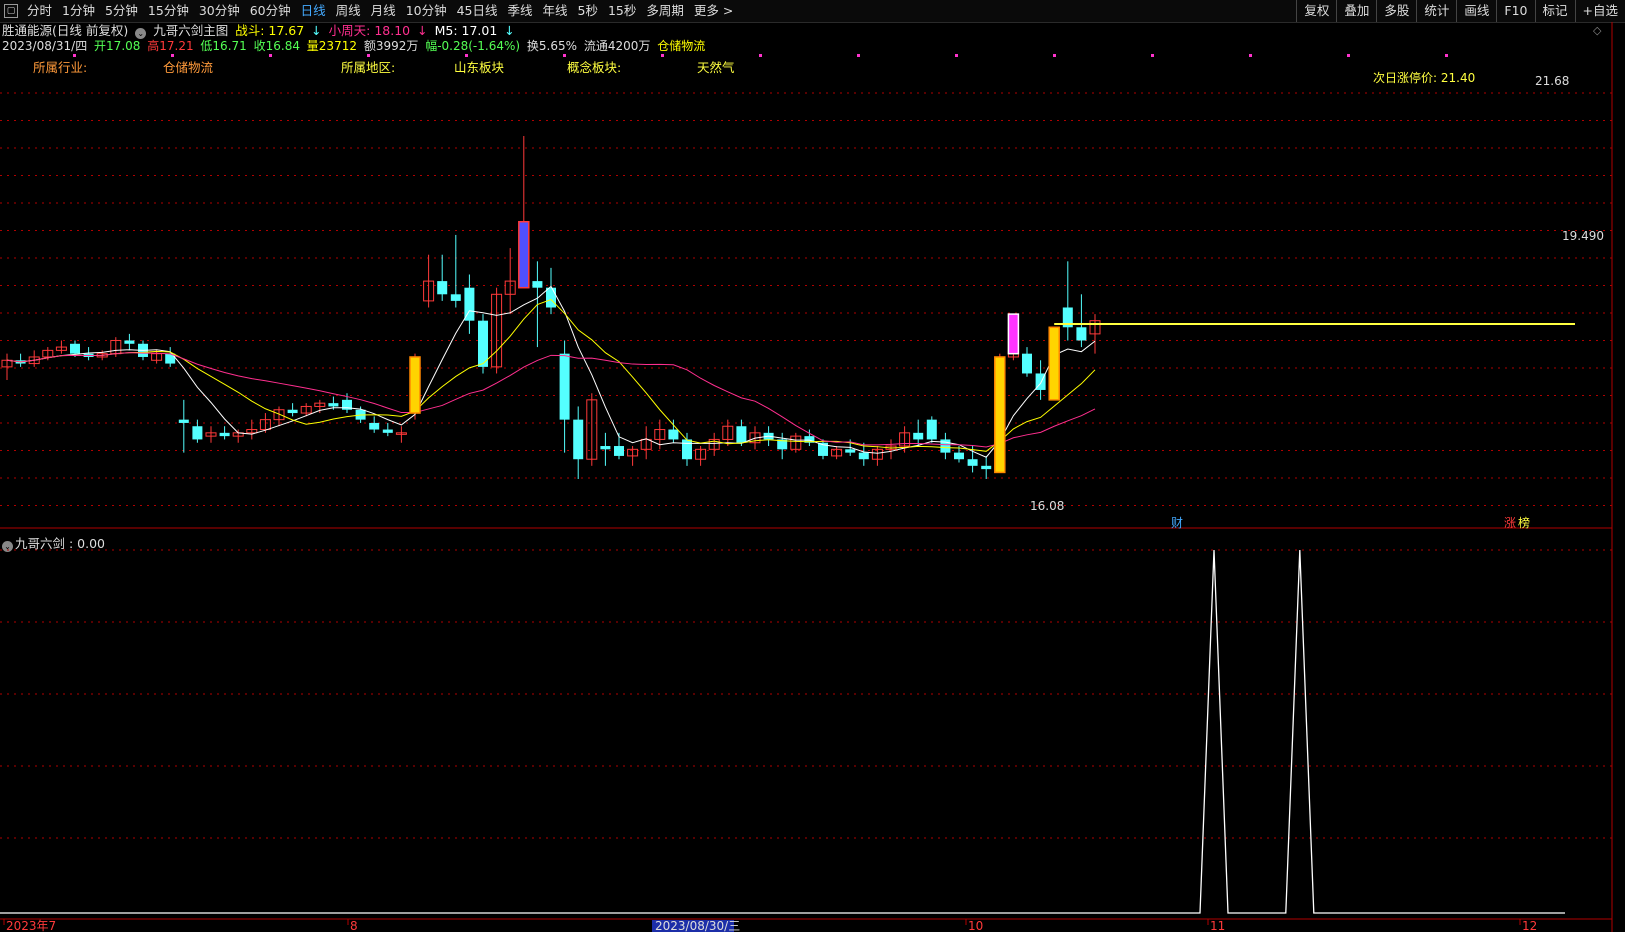  What do you see at coordinates (1552, 81) in the screenshot?
I see `high-price-label: 21.68` at bounding box center [1552, 81].